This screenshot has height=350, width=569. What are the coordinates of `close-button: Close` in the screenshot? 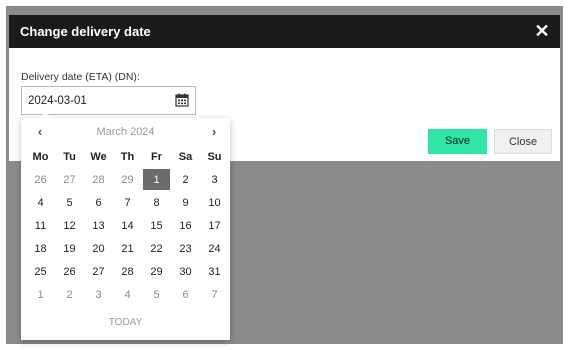 It's located at (523, 141).